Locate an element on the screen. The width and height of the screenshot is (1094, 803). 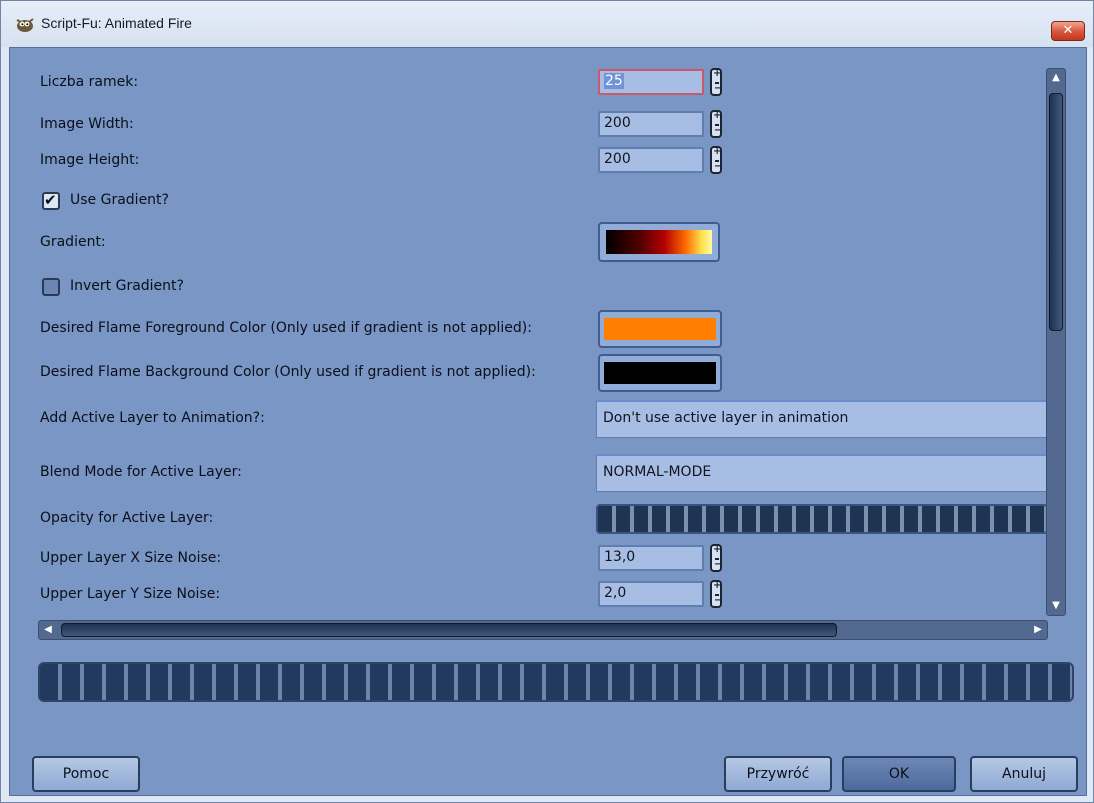
upper-y-noise-spinbox: 2,0 is located at coordinates (651, 594).